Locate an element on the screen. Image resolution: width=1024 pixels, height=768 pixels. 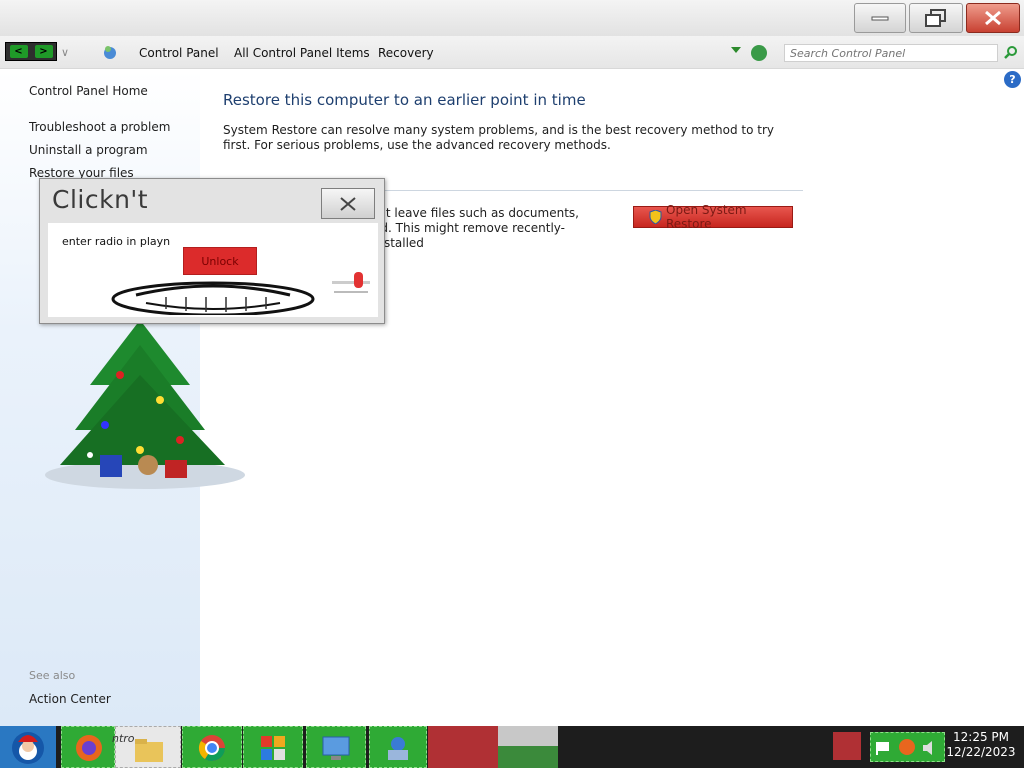
taskbar-chrome is located at coordinates (212, 747).